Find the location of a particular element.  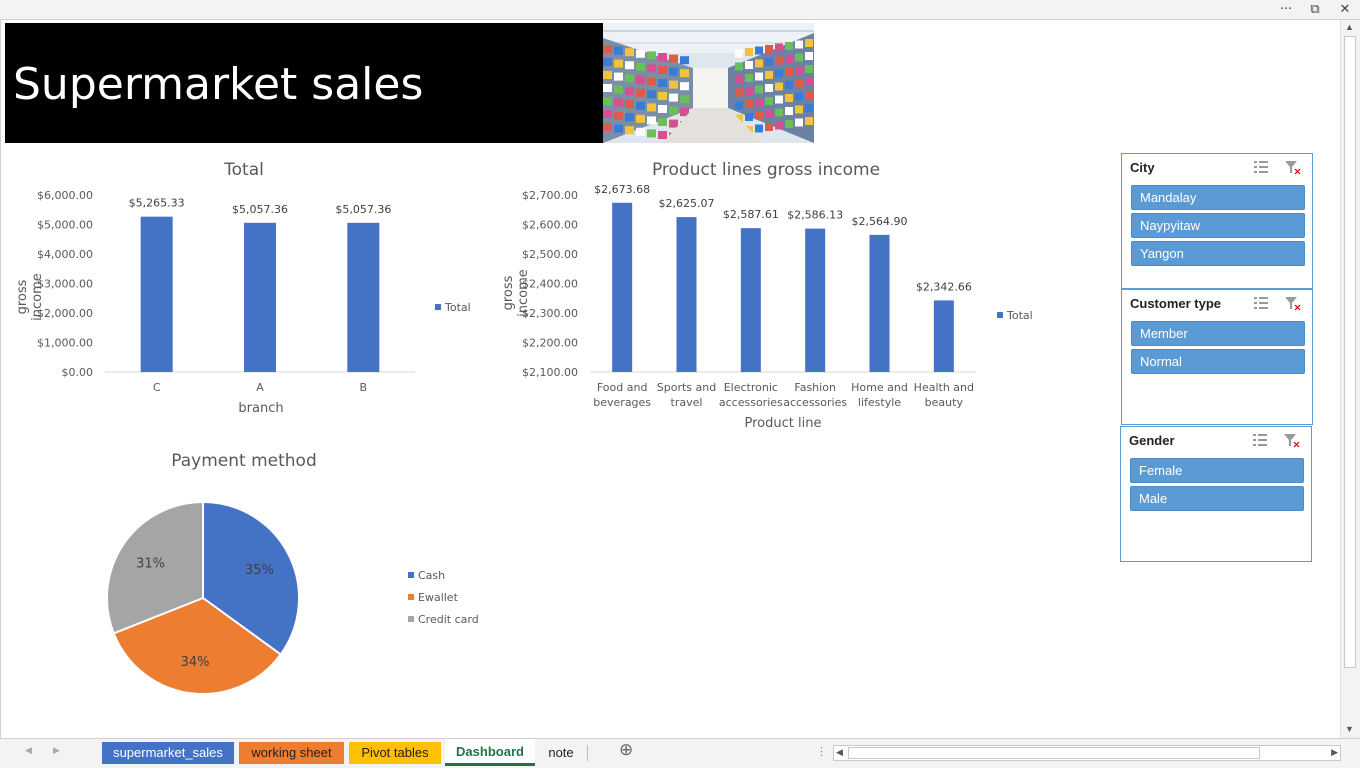

y-tick-label: $1,000.00 is located at coordinates (65, 343).